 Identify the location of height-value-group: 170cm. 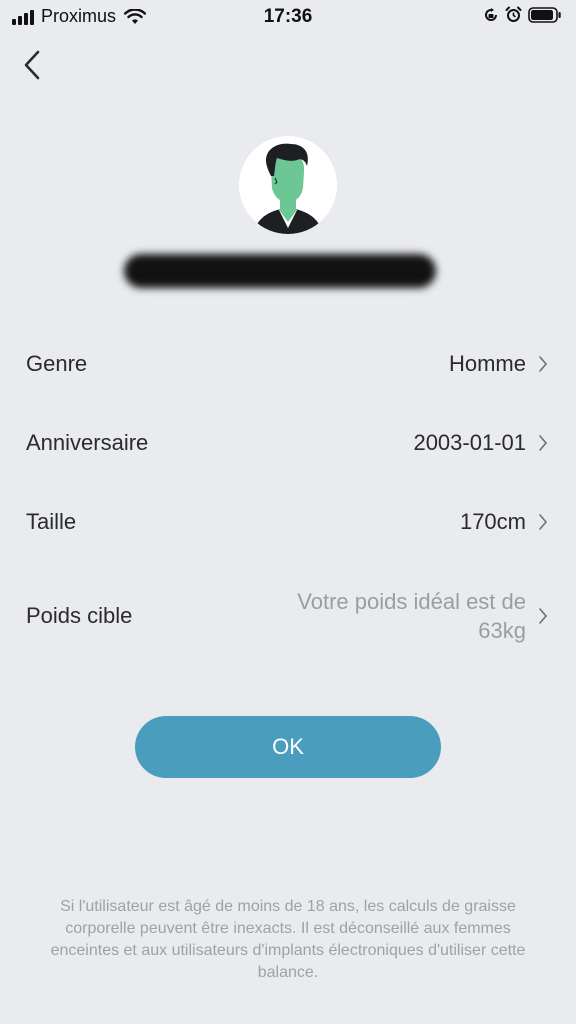
(504, 522).